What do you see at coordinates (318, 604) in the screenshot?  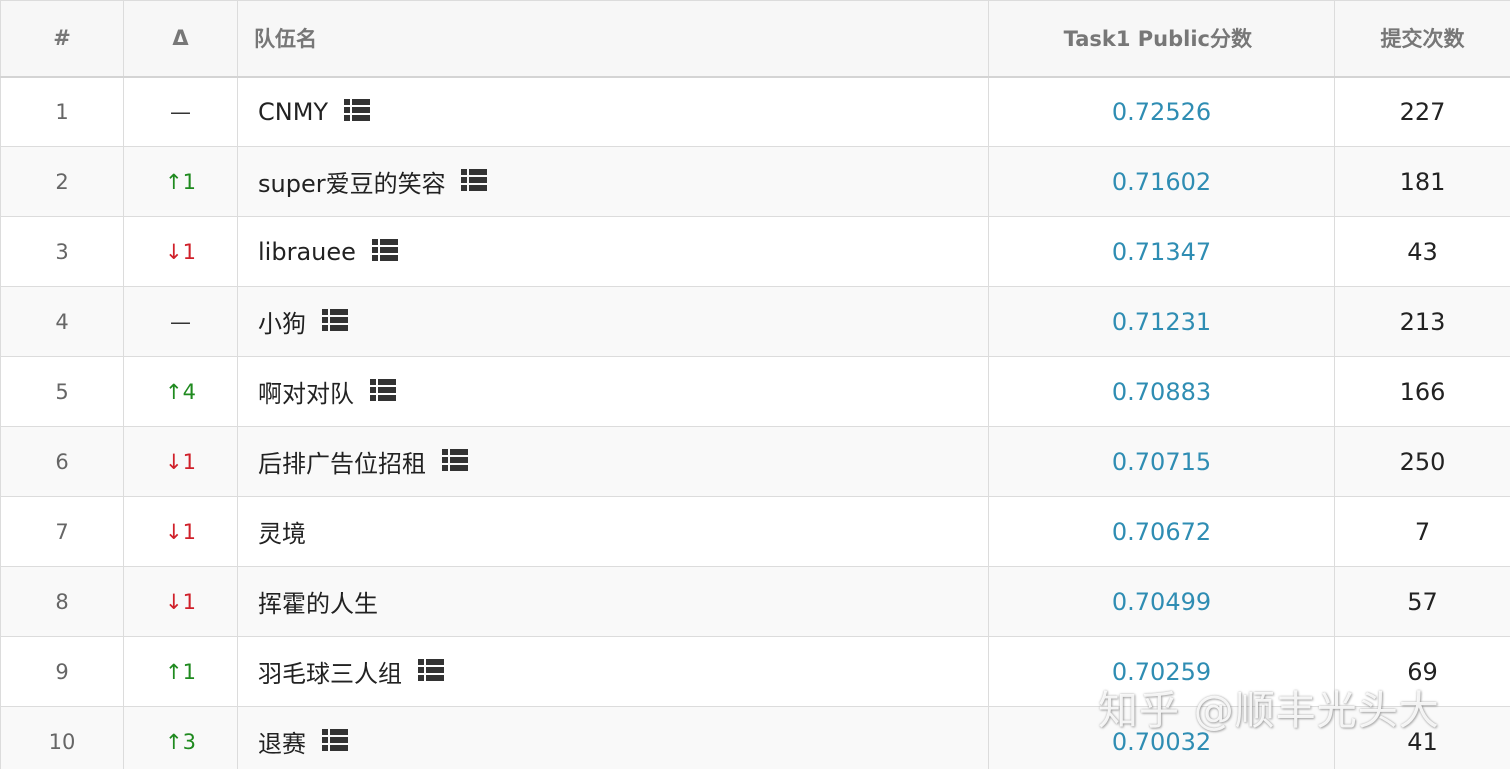 I see `team-name-link: 挥霍的人生` at bounding box center [318, 604].